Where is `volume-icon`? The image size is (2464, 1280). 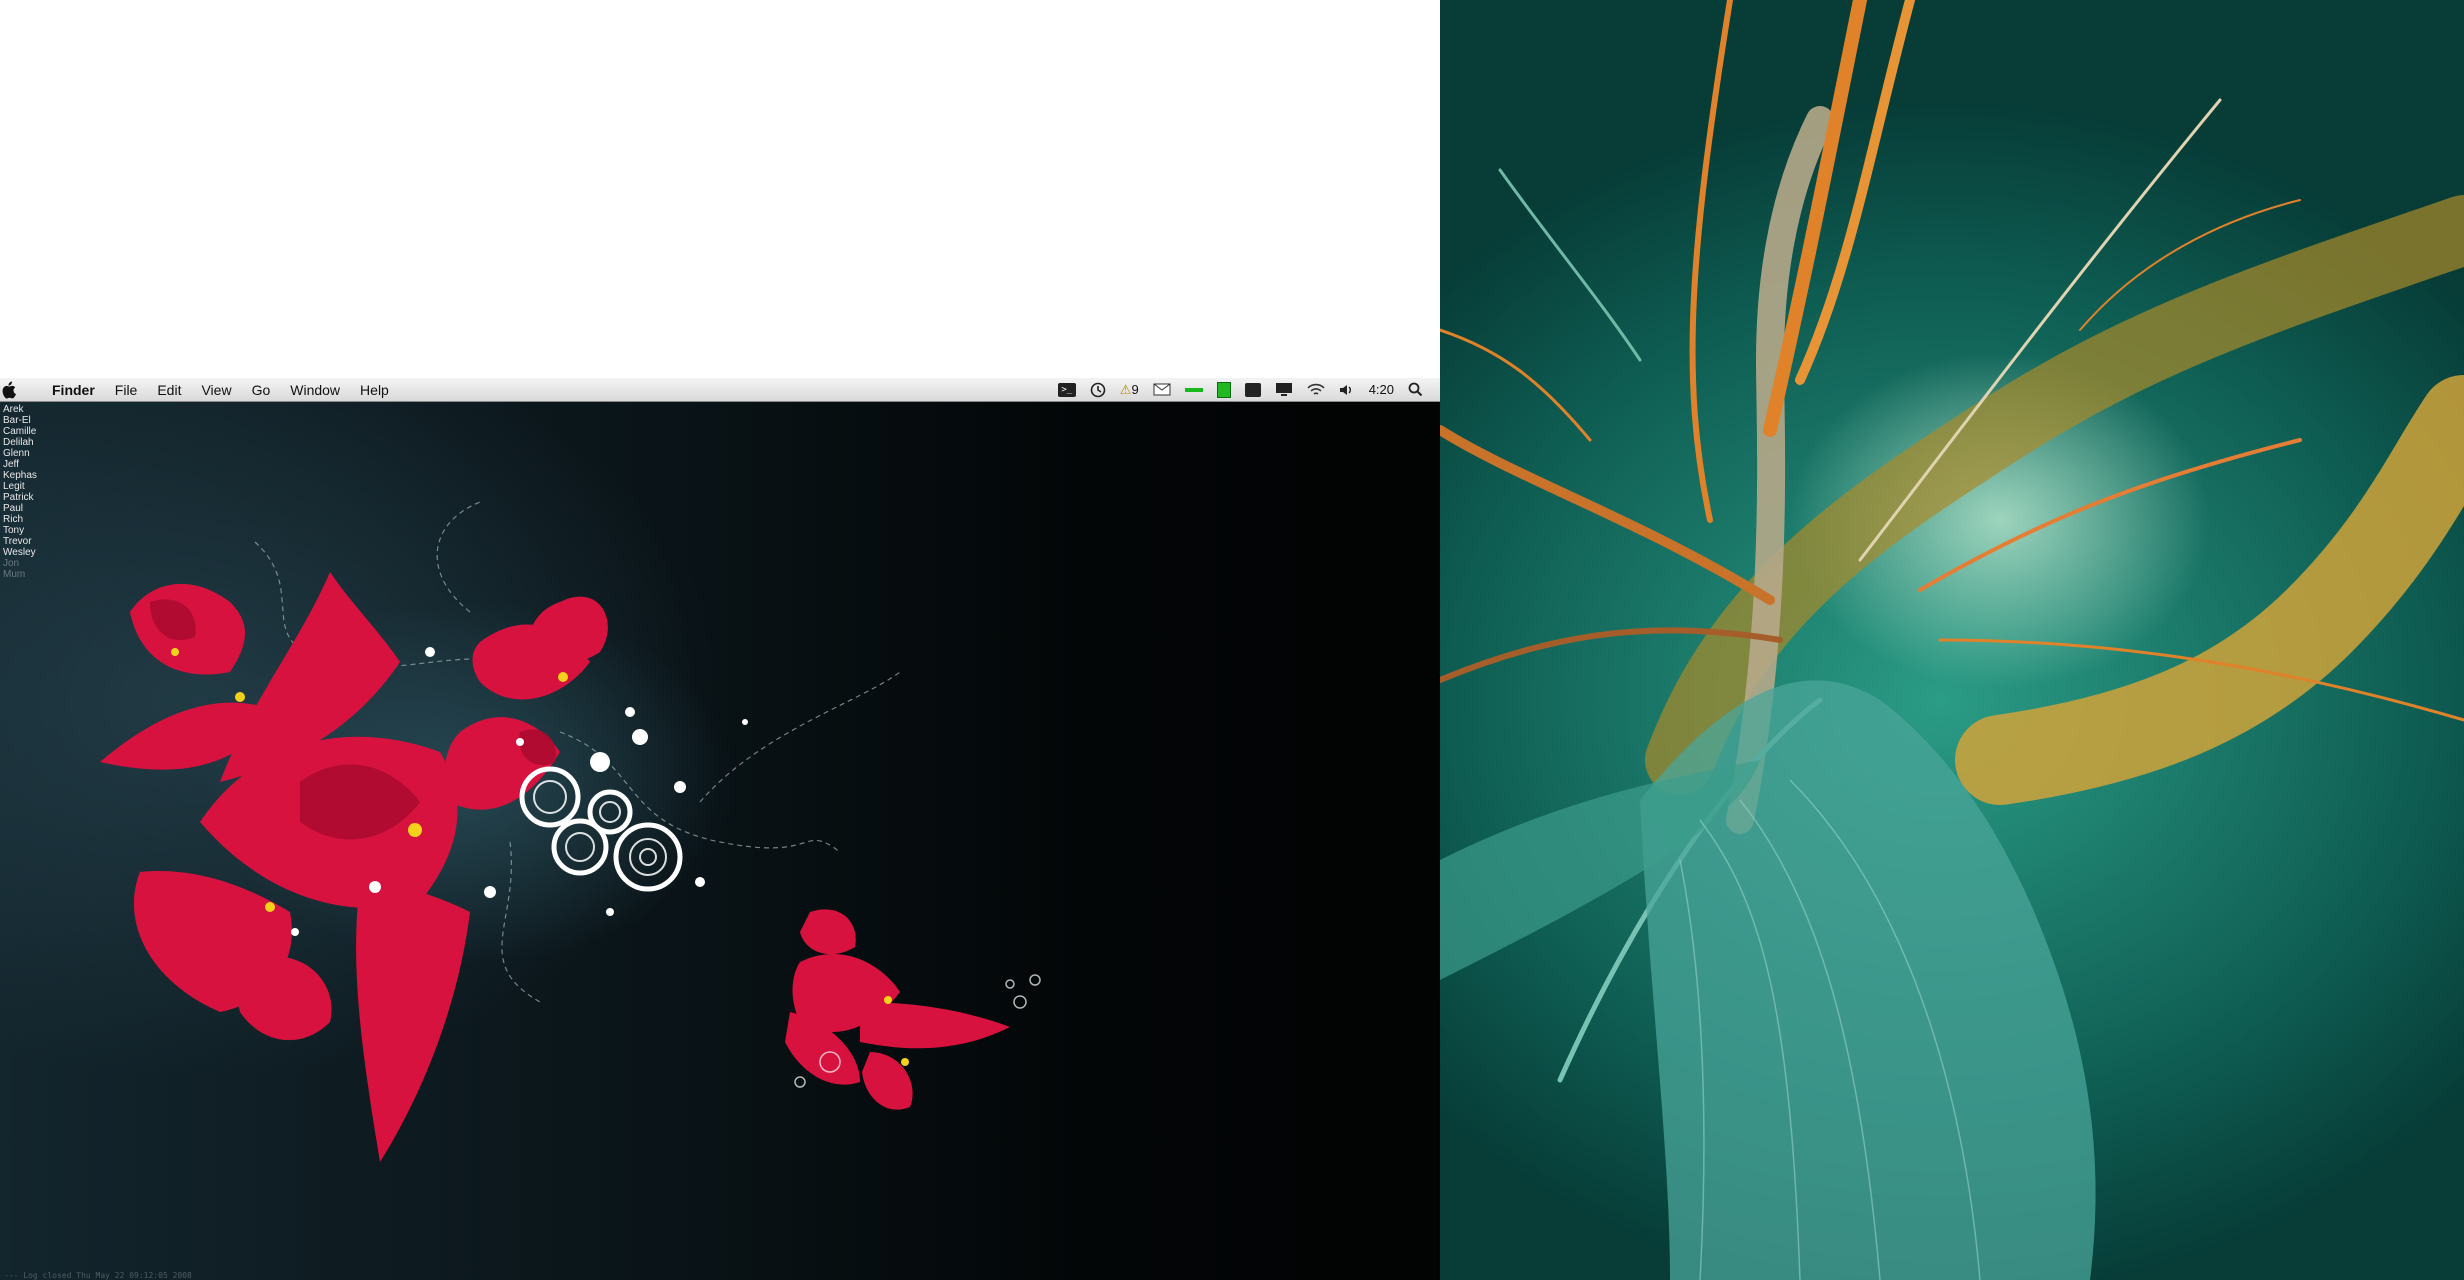 volume-icon is located at coordinates (1347, 390).